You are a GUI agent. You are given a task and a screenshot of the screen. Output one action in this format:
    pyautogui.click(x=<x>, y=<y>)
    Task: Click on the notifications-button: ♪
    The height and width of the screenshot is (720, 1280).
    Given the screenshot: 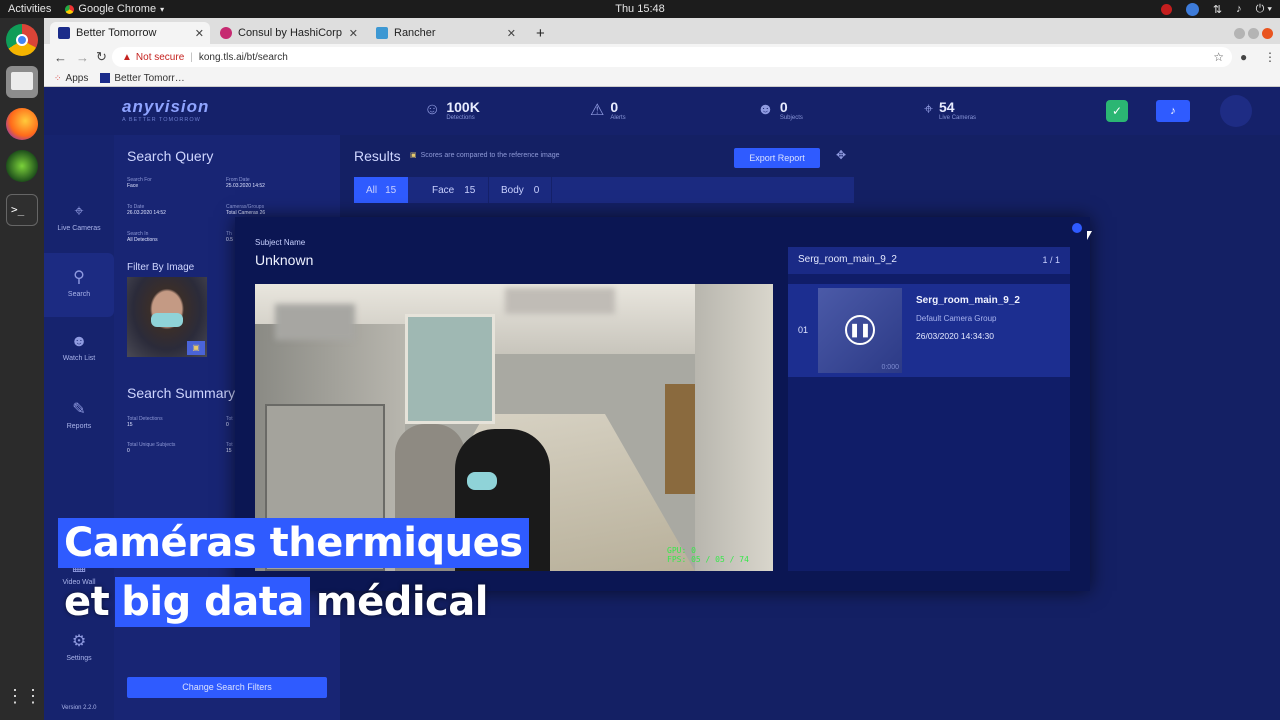 What is the action you would take?
    pyautogui.click(x=1173, y=111)
    